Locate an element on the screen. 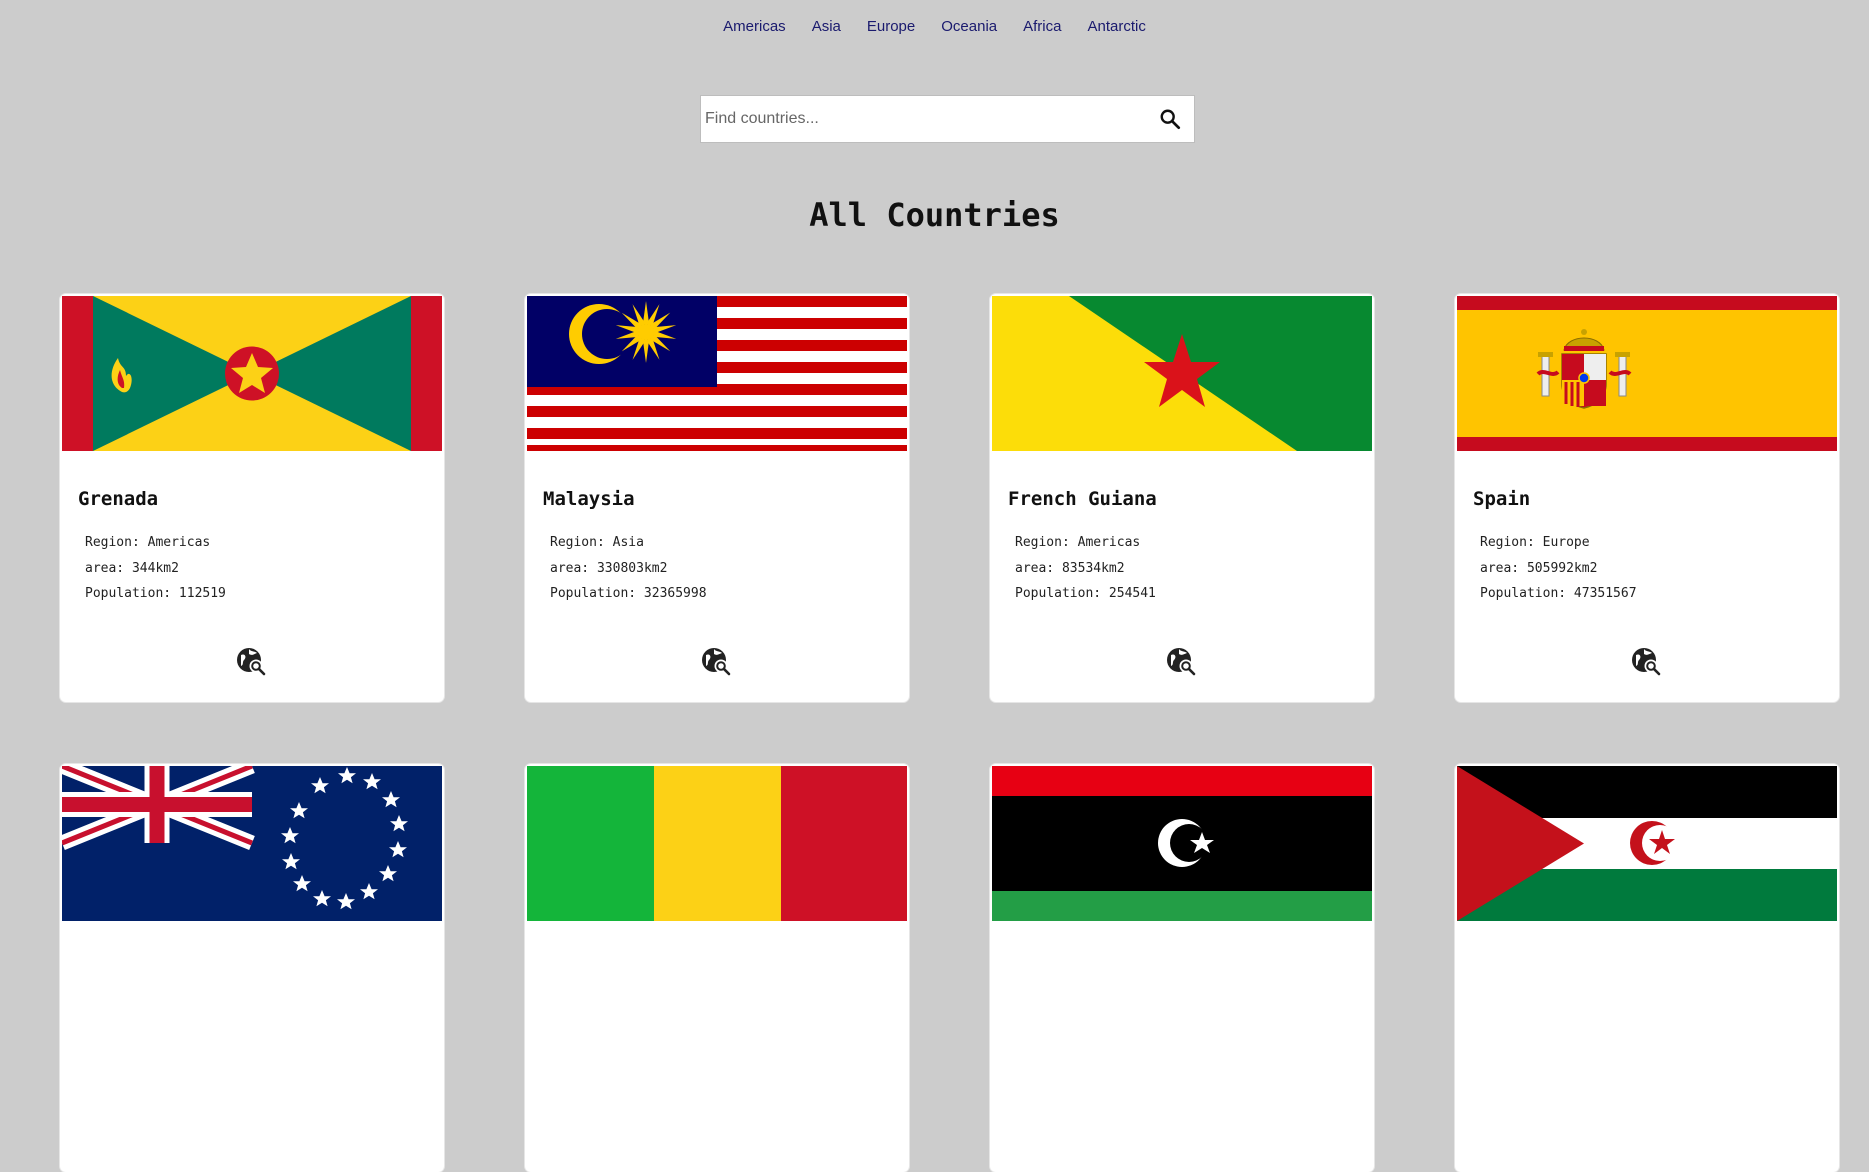 This screenshot has width=1869, height=1172. population-value: 112519 is located at coordinates (202, 593).